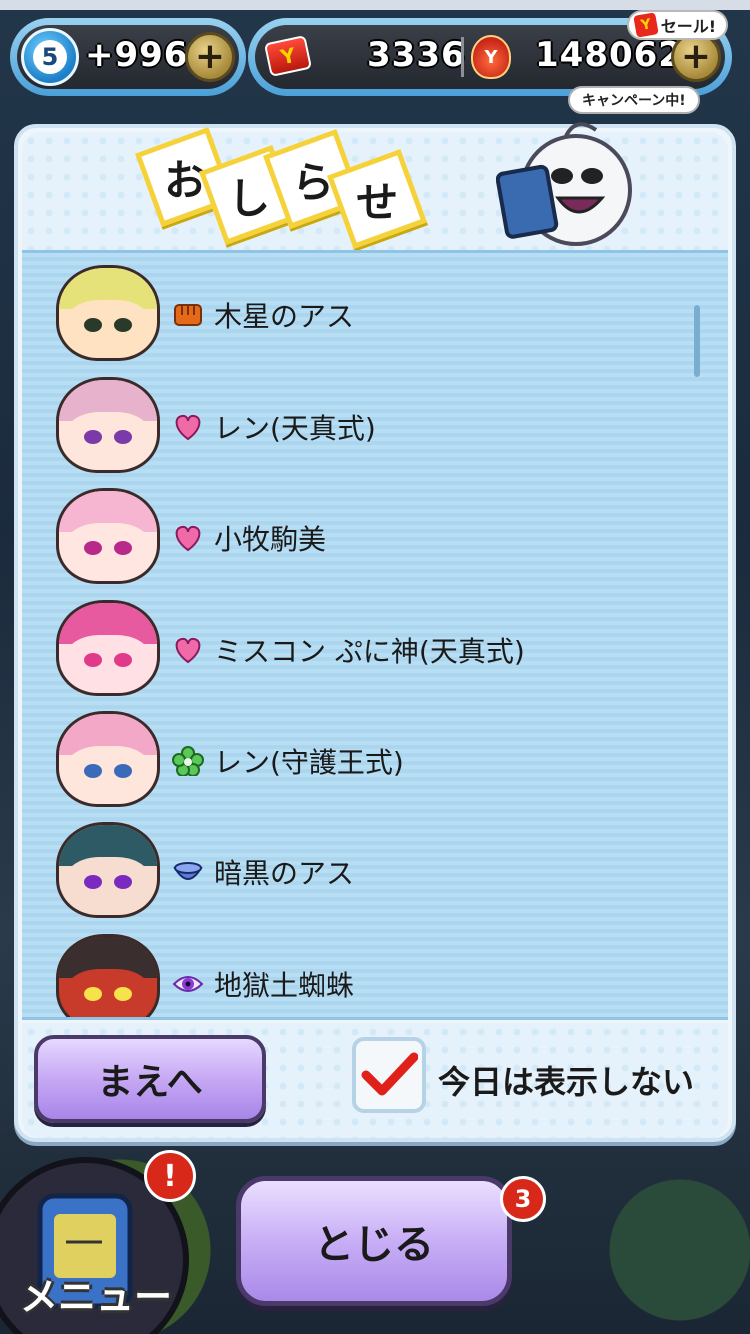 The width and height of the screenshot is (750, 1334). I want to click on dialog-title: お し ら せ, so click(281, 188).